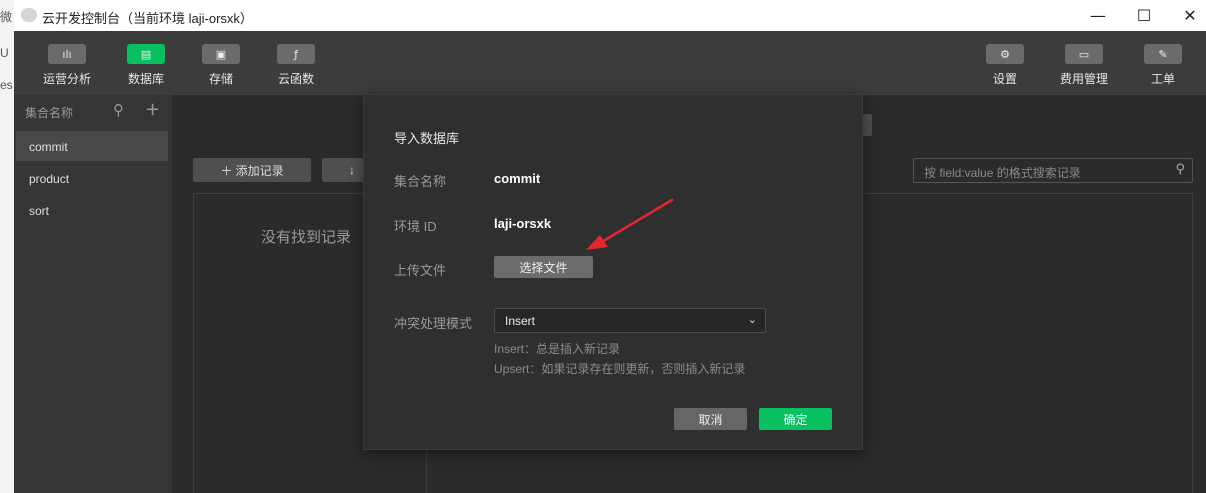 This screenshot has height=493, width=1206. Describe the element at coordinates (7, 246) in the screenshot. I see `background-window-strip: 微 U es` at that location.